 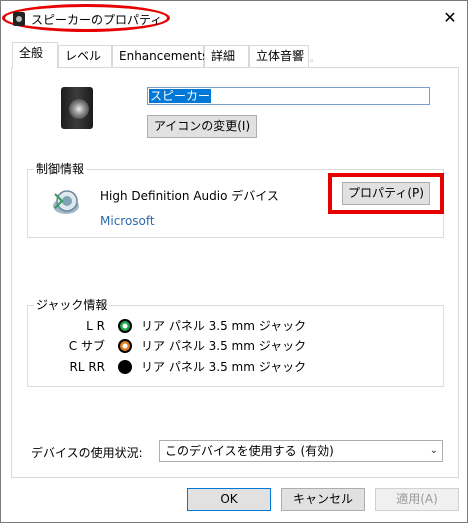 What do you see at coordinates (312, 62) in the screenshot?
I see `tab-scroll-indicator: ◦` at bounding box center [312, 62].